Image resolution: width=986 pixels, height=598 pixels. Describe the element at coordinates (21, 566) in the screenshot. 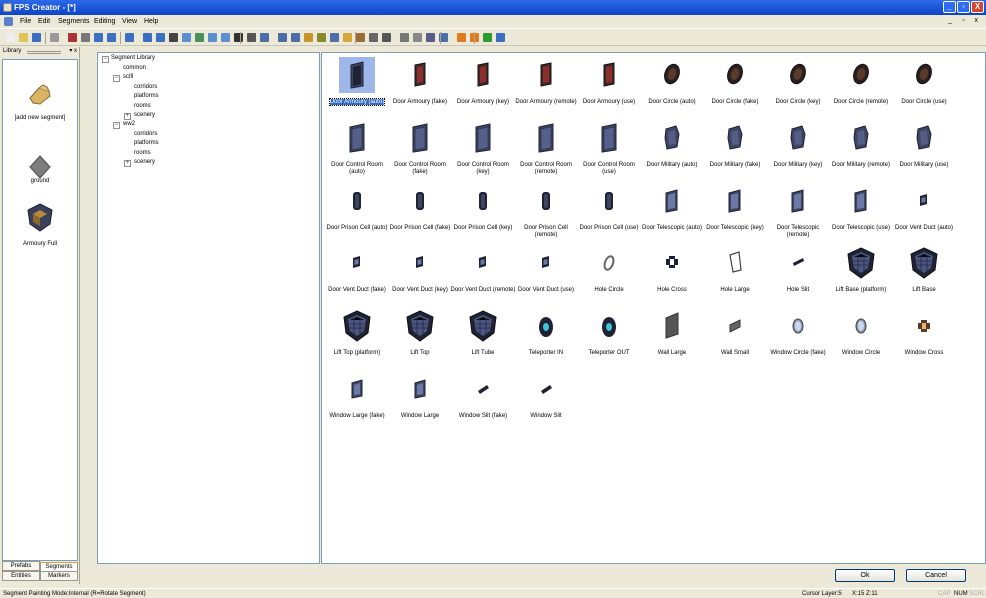

I see `tab-prefabs: Prefabs` at that location.